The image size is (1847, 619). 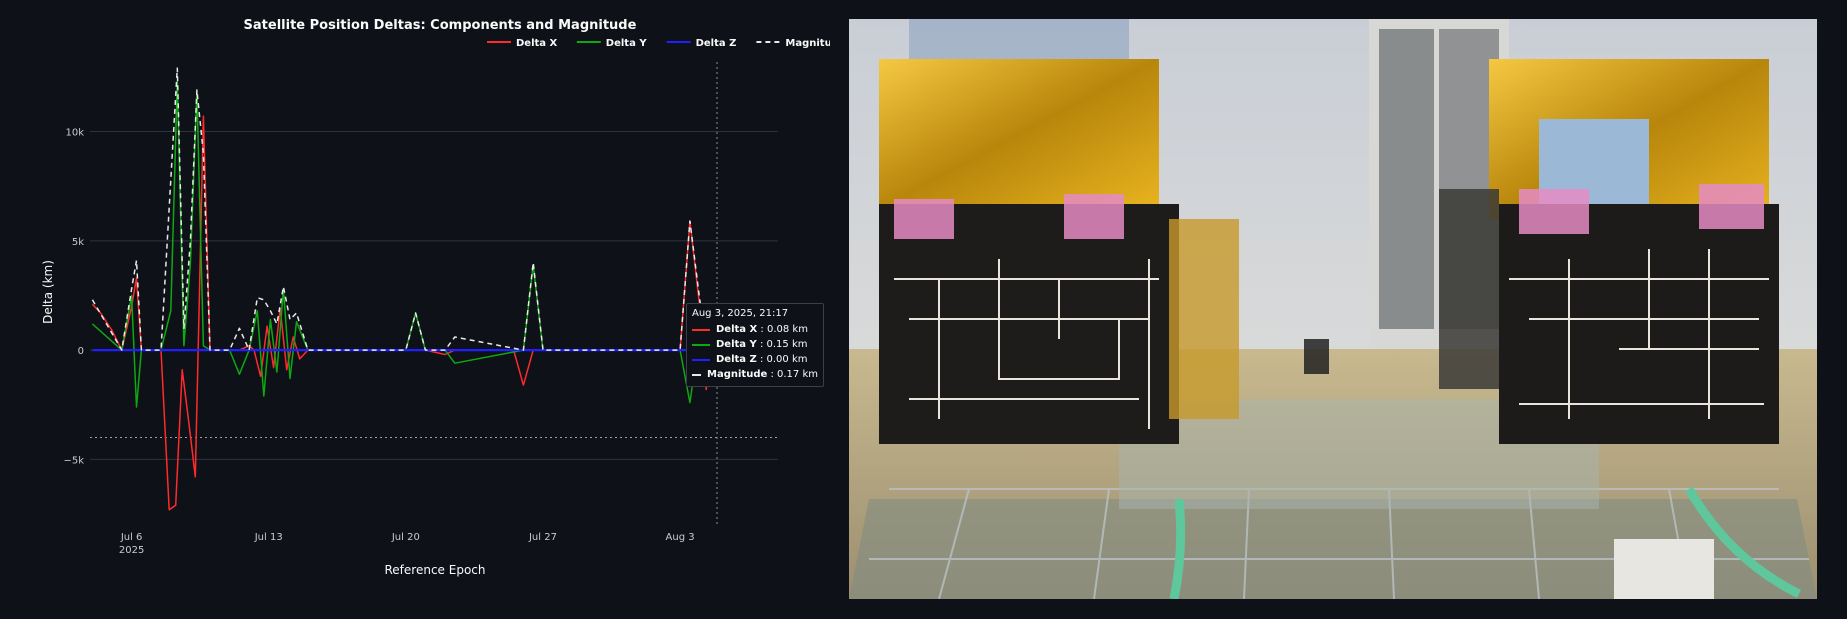 I want to click on tooltip-value: 0.15 km, so click(x=787, y=344).